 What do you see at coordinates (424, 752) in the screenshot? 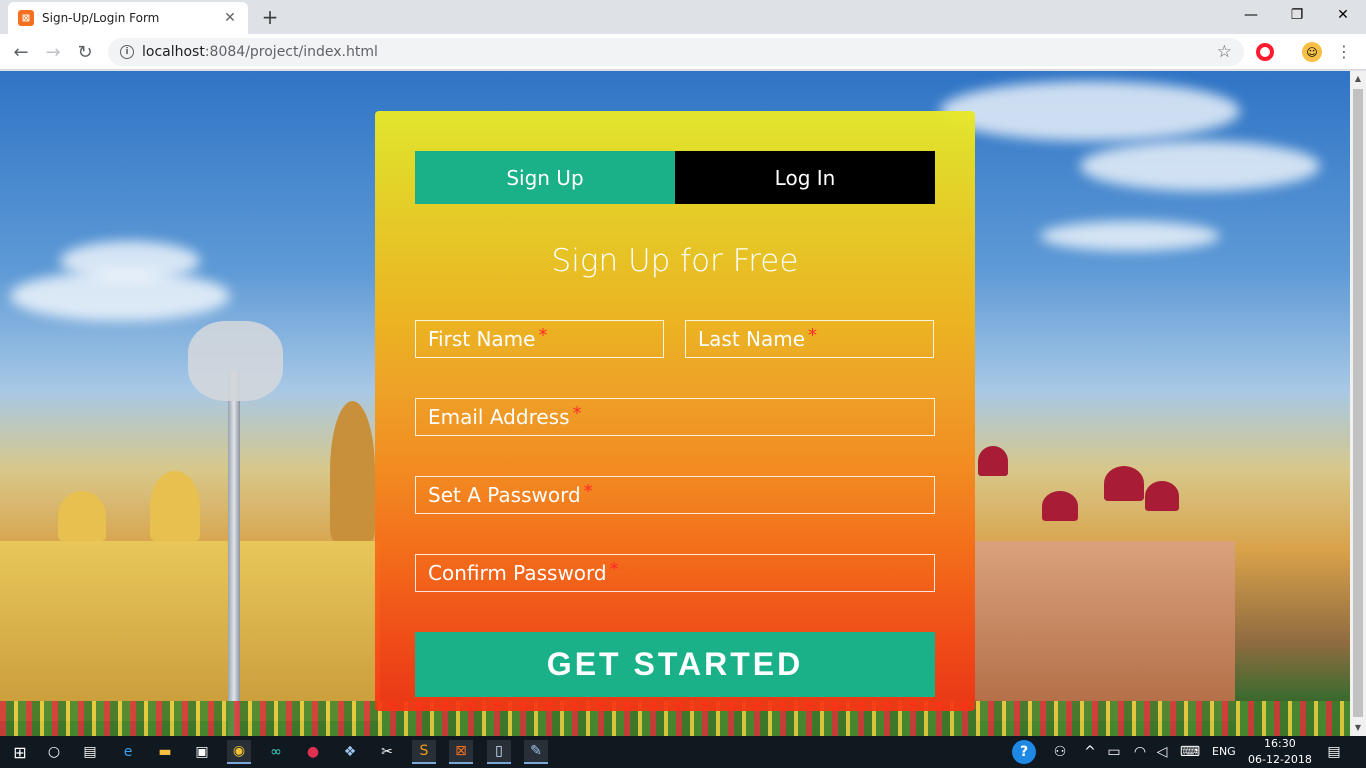
I see `sublime-icon: S` at bounding box center [424, 752].